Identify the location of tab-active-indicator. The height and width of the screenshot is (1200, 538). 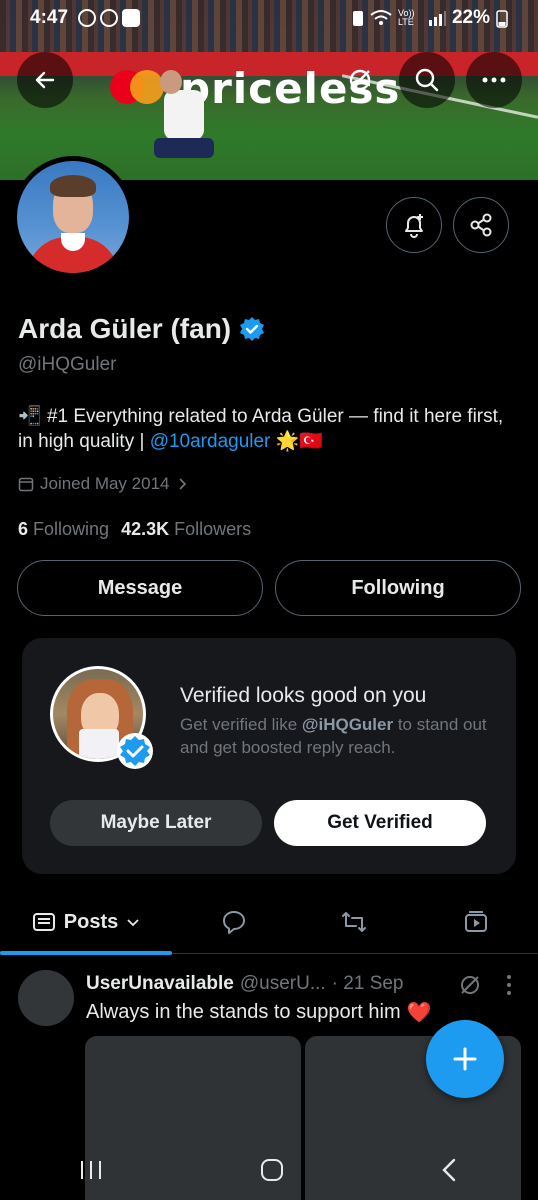
(86, 953).